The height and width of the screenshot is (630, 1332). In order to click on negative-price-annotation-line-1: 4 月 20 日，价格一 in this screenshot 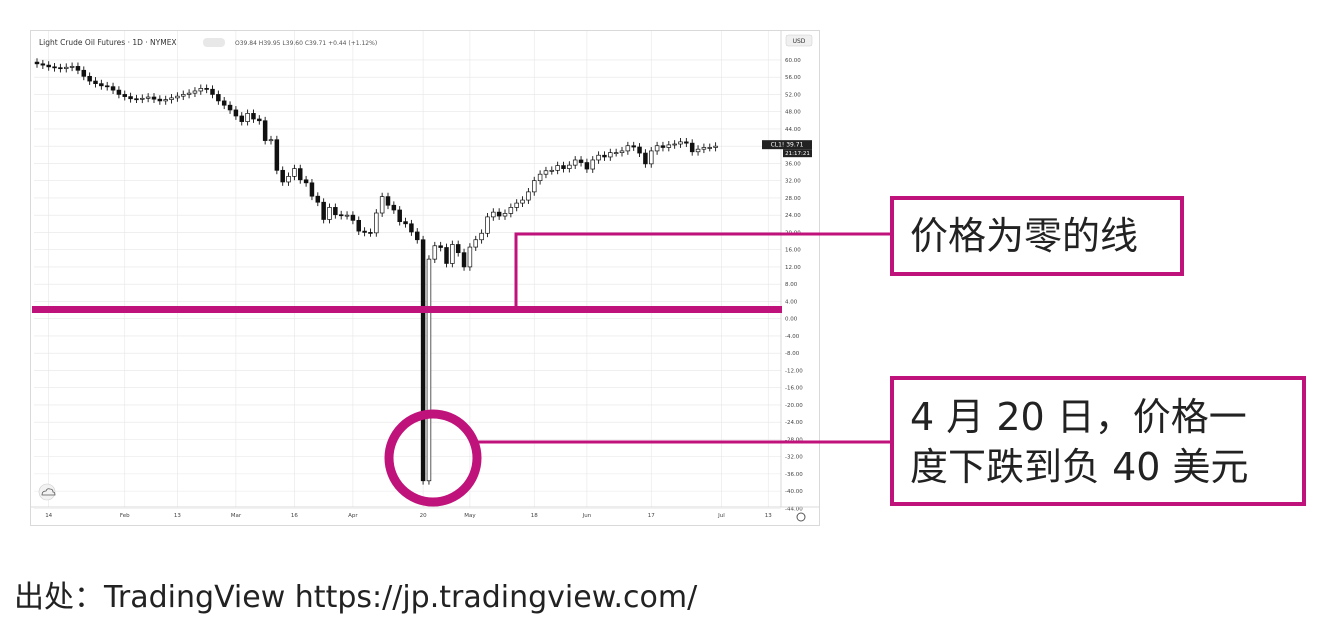, I will do `click(1078, 417)`.